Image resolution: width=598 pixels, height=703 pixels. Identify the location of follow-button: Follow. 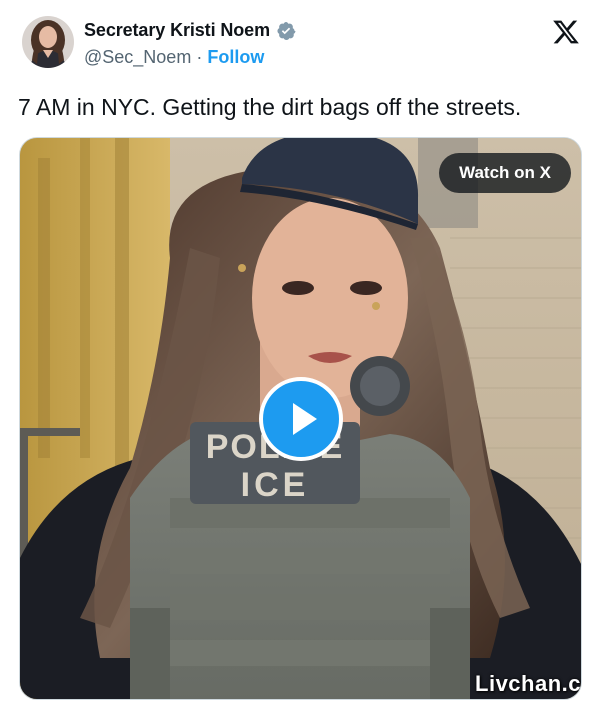
(235, 57).